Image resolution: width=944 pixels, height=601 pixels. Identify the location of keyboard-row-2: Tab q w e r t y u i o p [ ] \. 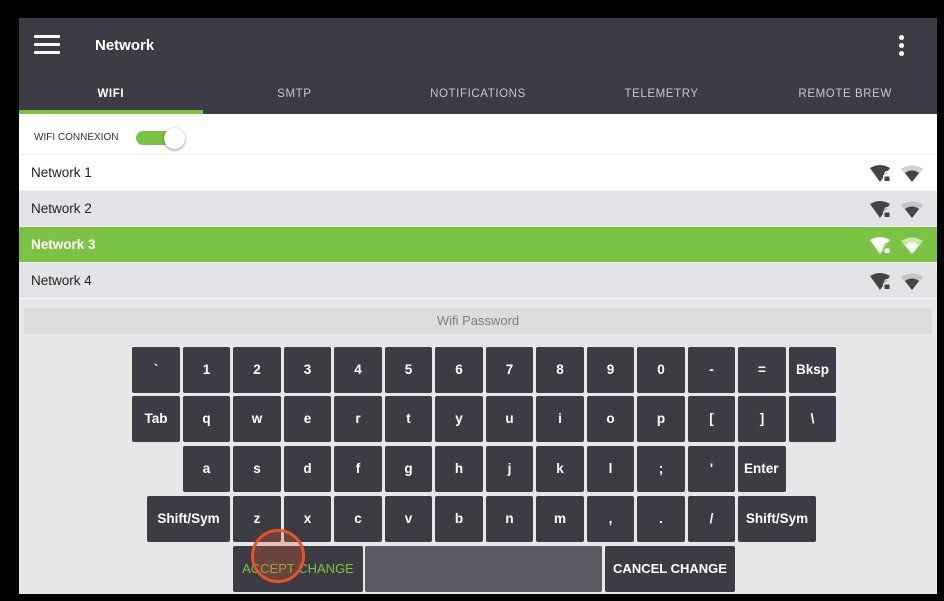
(478, 419).